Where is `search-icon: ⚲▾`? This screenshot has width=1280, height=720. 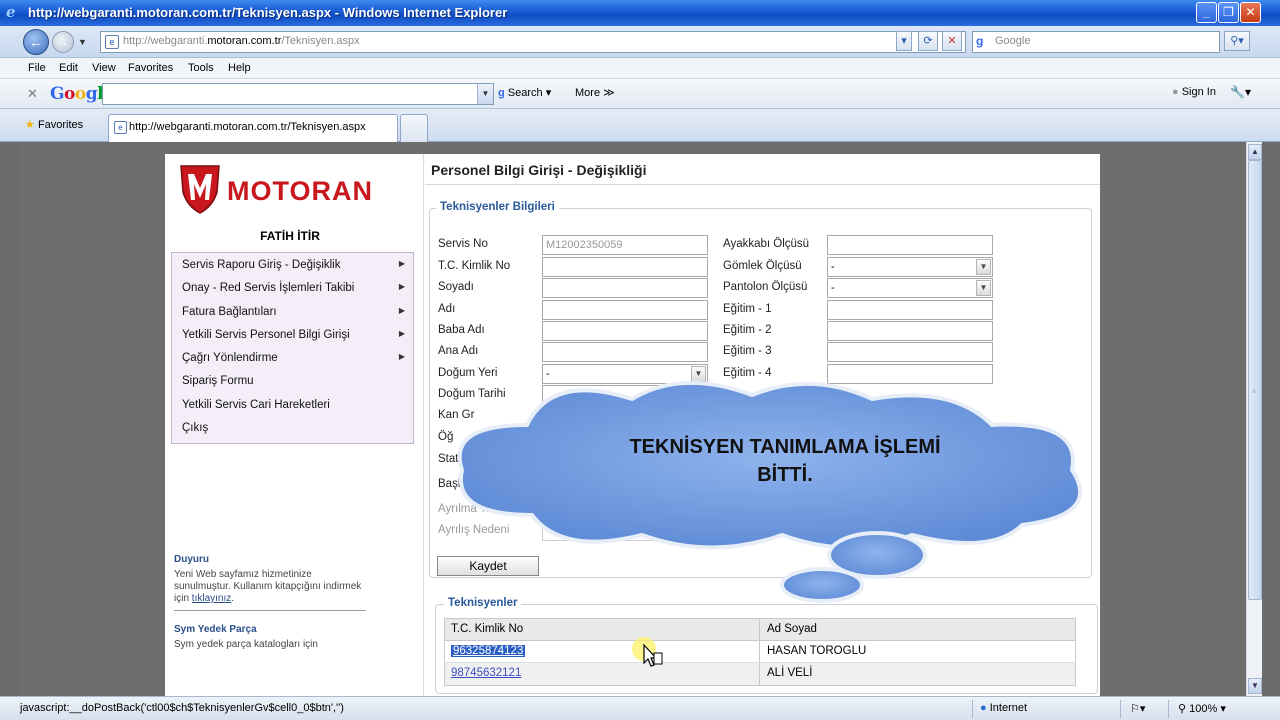 search-icon: ⚲▾ is located at coordinates (1237, 41).